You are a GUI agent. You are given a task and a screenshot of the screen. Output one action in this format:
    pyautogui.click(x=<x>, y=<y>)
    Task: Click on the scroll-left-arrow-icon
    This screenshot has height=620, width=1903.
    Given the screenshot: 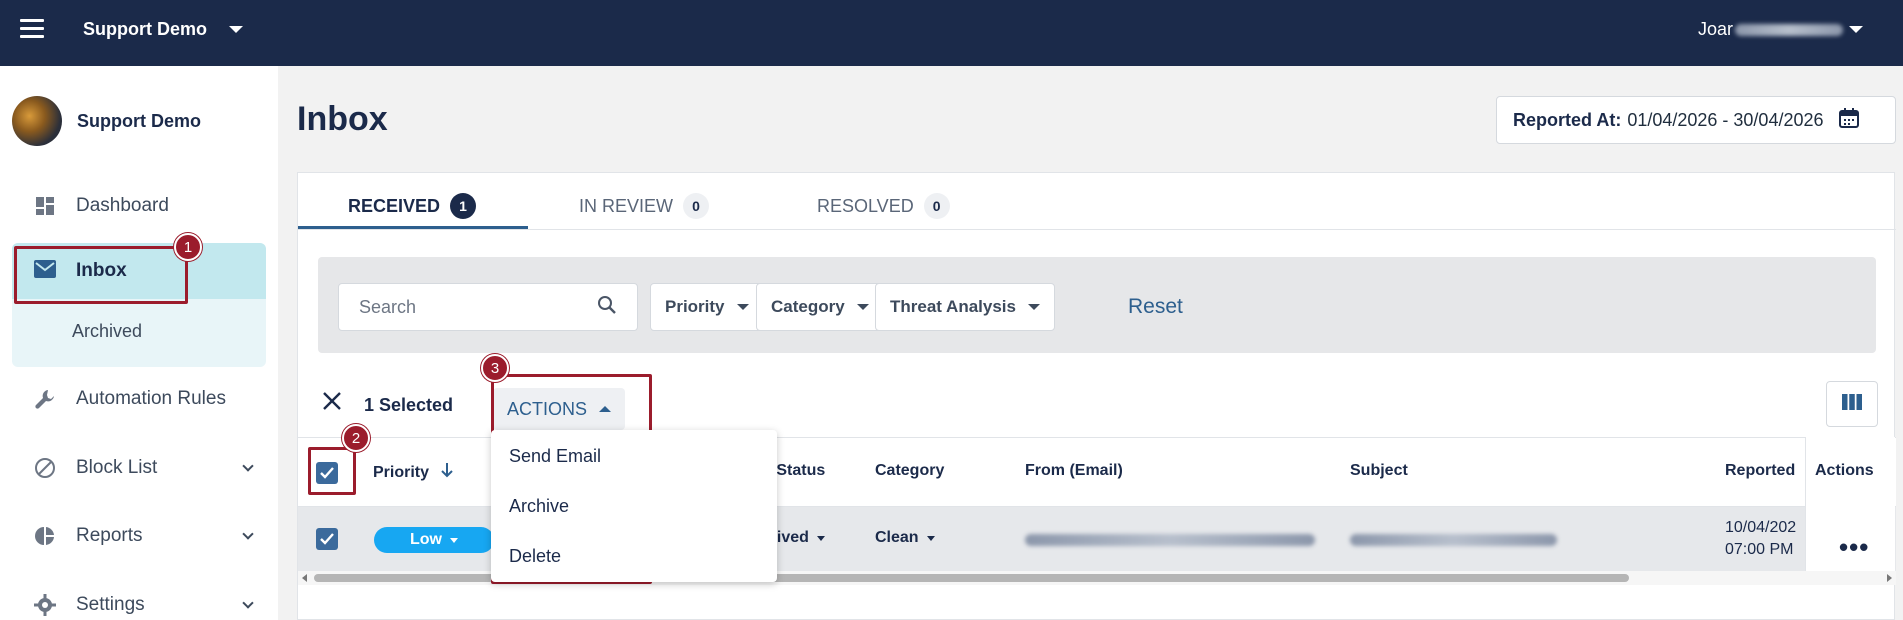 What is the action you would take?
    pyautogui.click(x=304, y=578)
    